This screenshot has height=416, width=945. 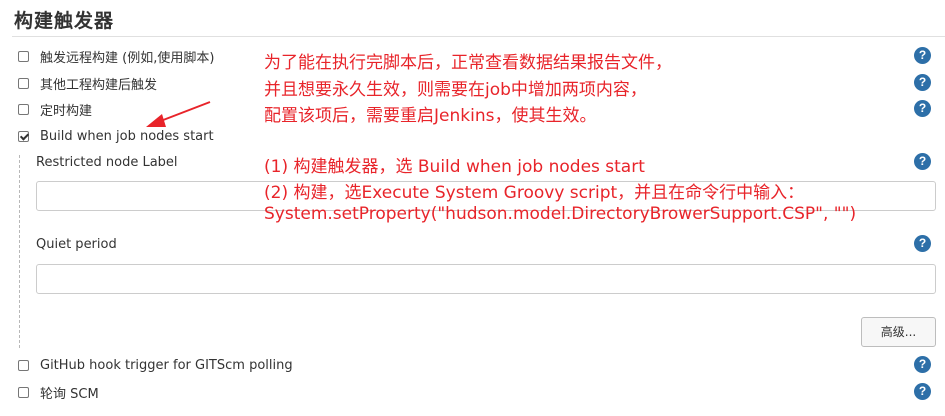 I want to click on option-label: 轮询 SCM, so click(x=69, y=394).